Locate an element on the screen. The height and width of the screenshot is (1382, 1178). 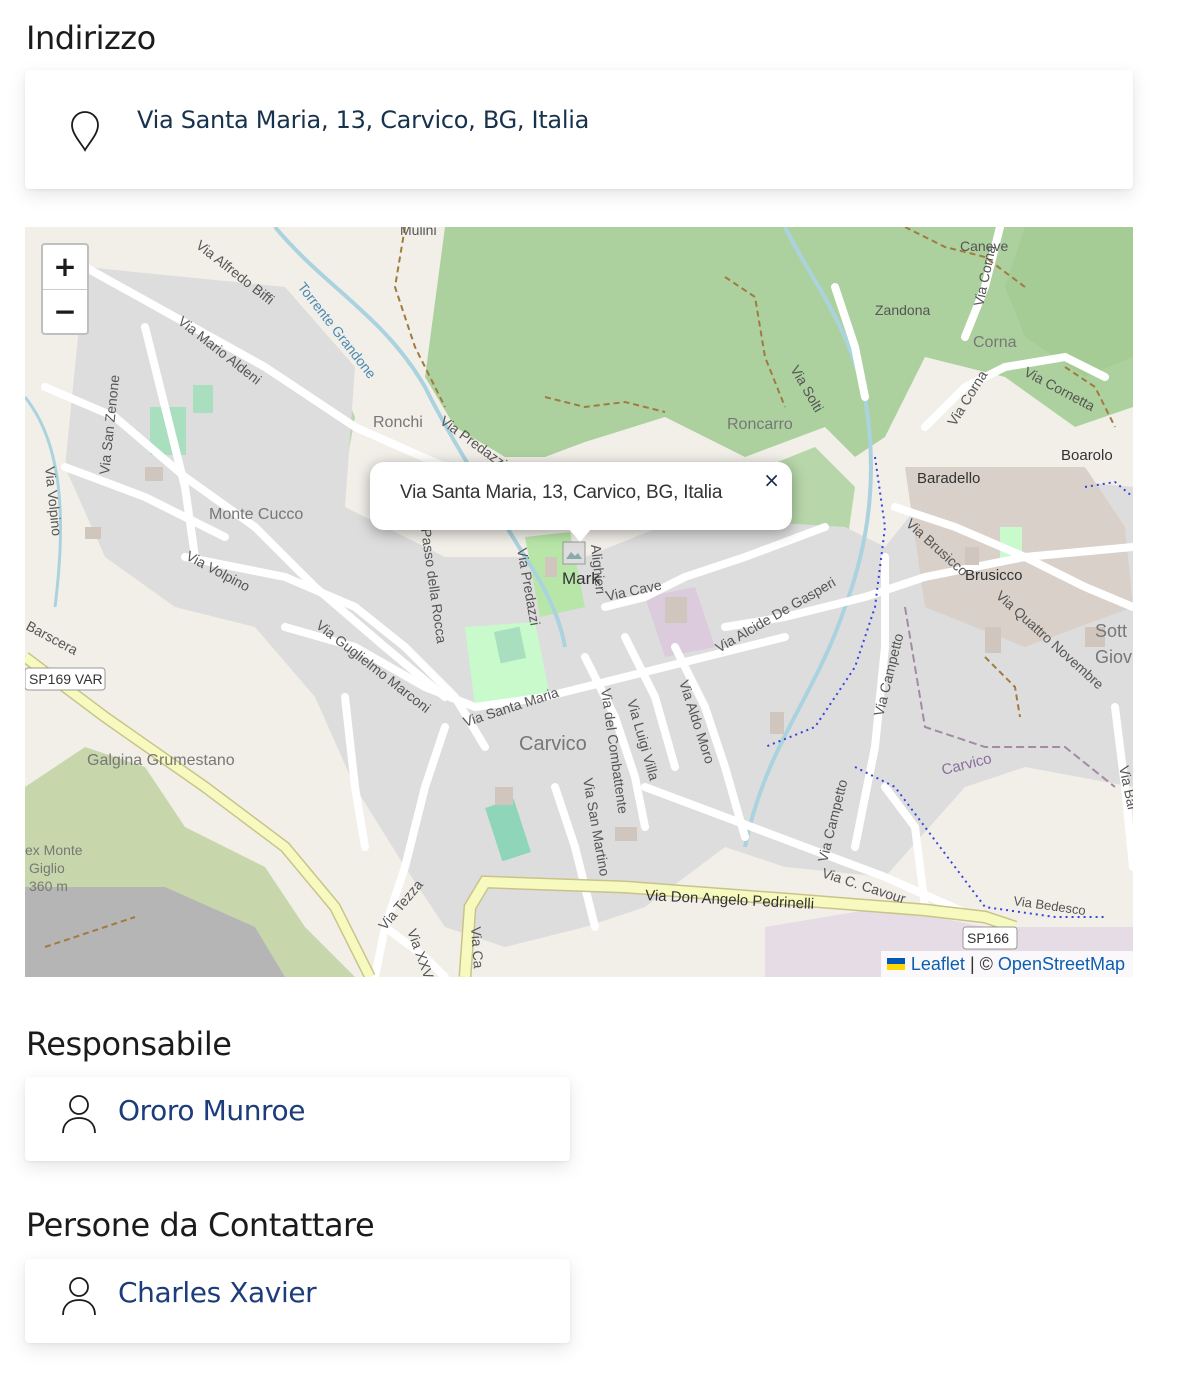
leaflet-link: Leaflet is located at coordinates (938, 964).